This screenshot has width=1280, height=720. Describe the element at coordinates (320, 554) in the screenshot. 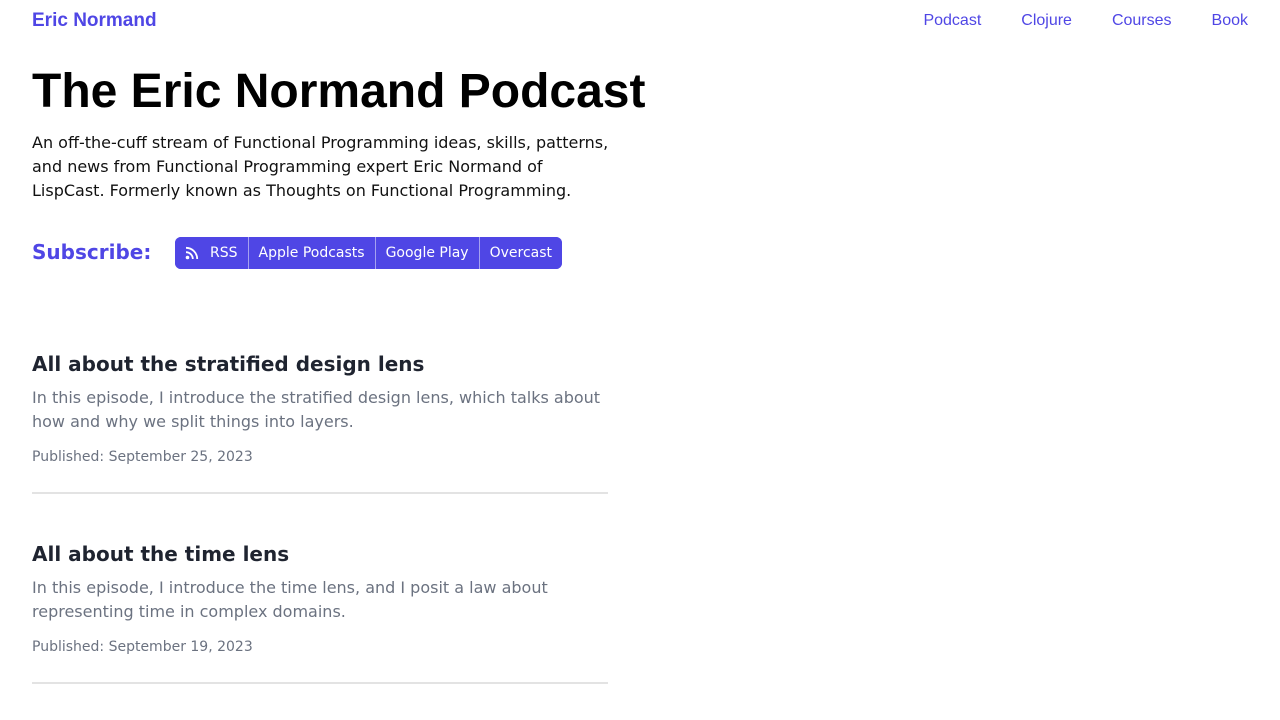

I see `episode-title-link: All about the time lens` at that location.